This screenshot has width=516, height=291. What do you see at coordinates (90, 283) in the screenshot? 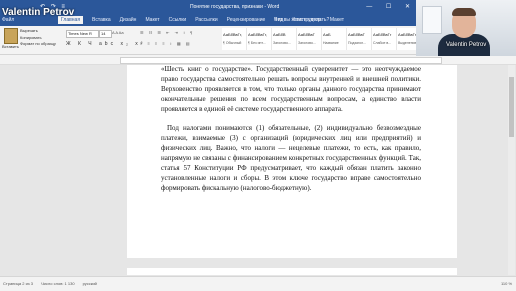
I see `language-indicator: русский` at bounding box center [90, 283].